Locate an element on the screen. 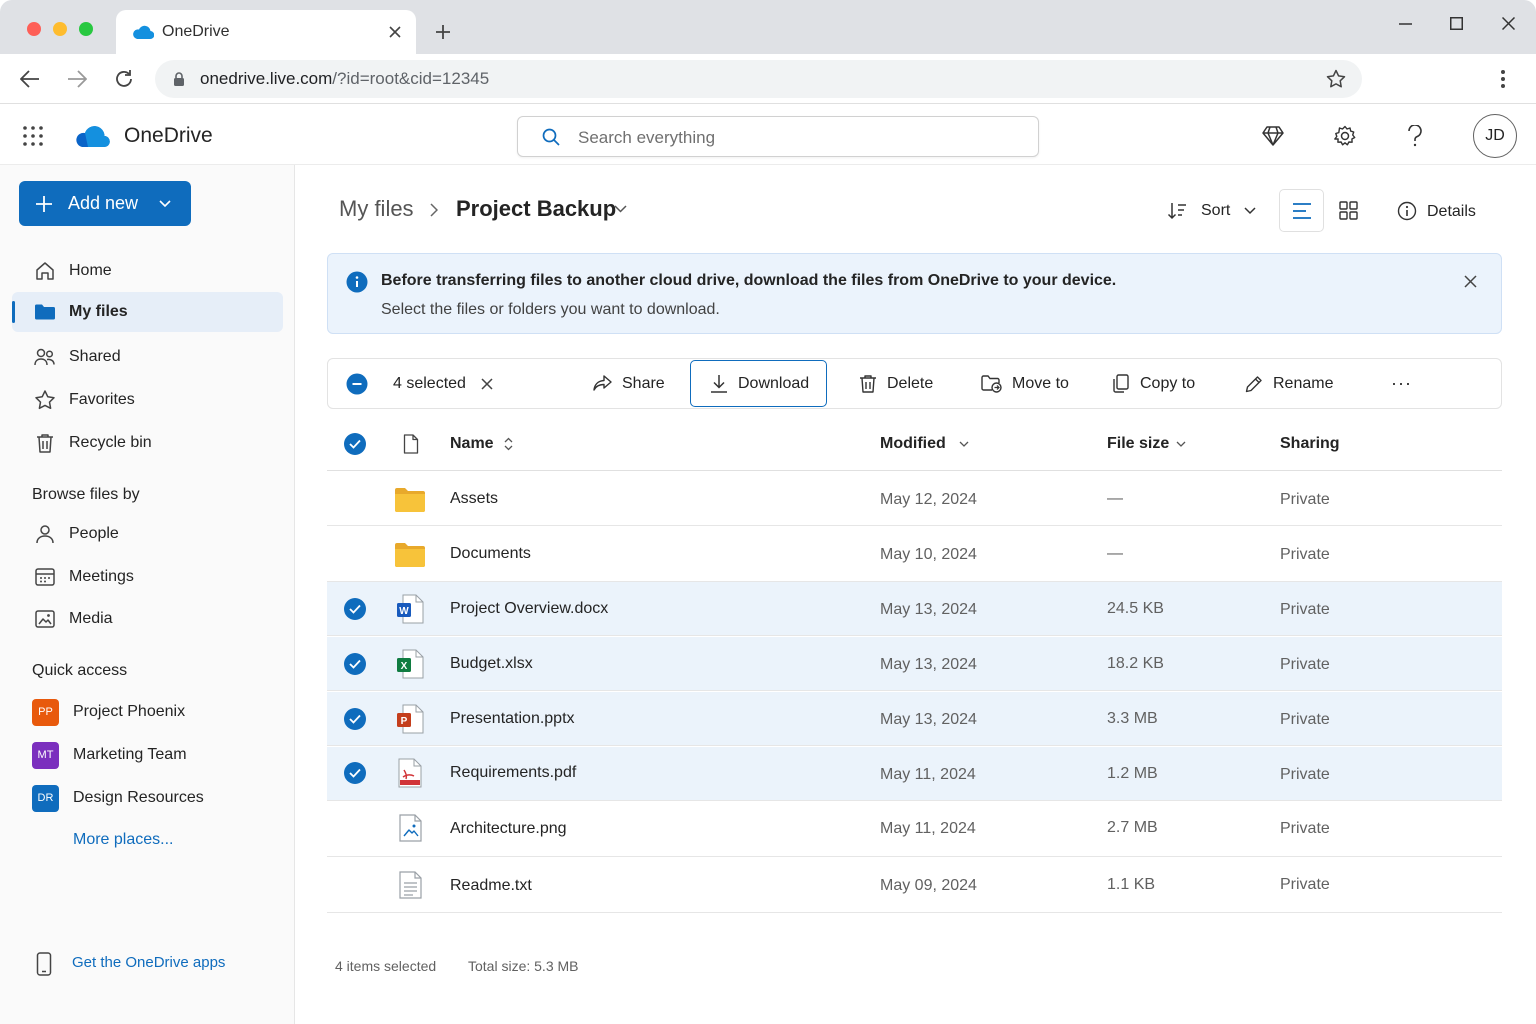  clear-selection-icon is located at coordinates (487, 384).